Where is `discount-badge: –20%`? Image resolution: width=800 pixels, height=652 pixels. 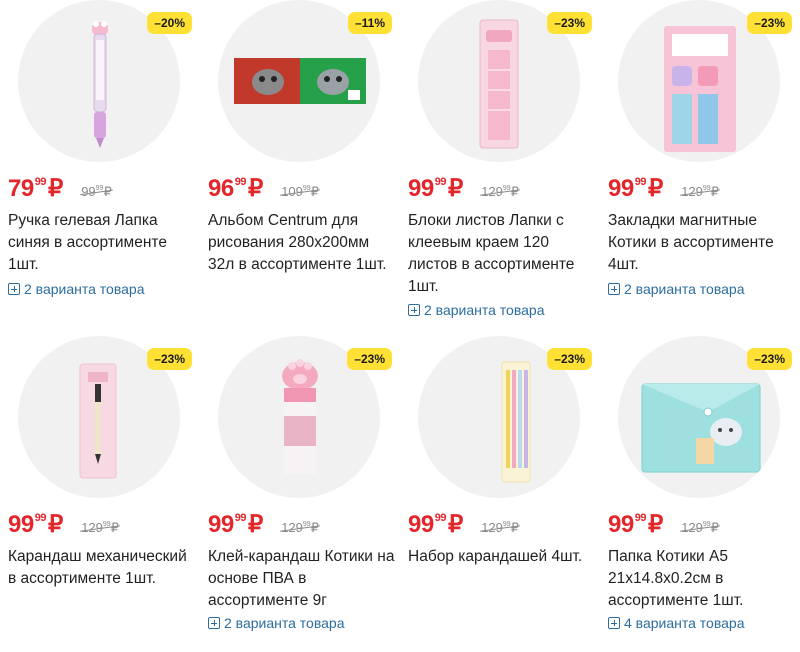 discount-badge: –20% is located at coordinates (169, 23).